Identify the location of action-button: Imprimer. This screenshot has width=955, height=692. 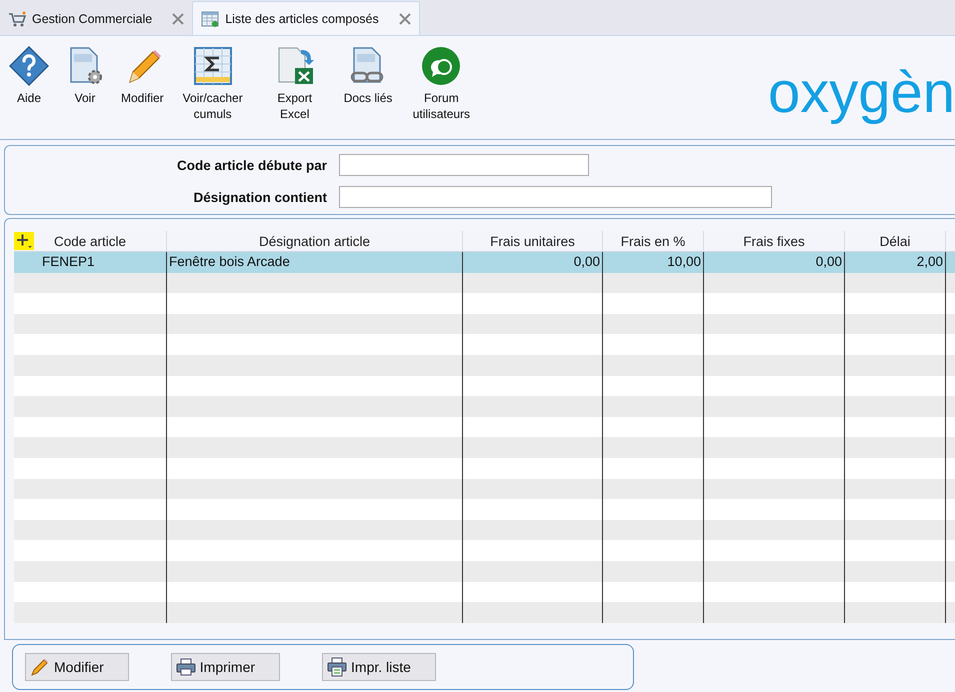
(225, 667).